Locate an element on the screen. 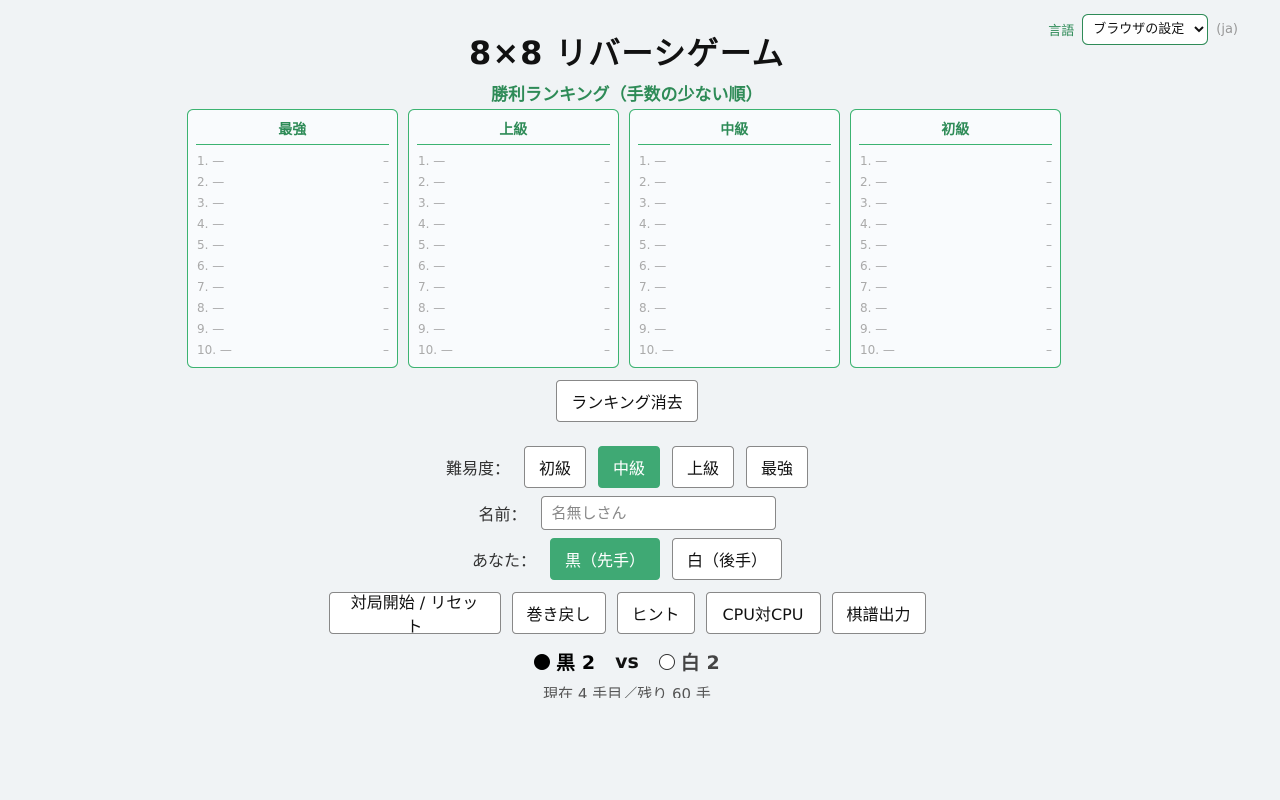 The image size is (1280, 800). ranking-entry-name: 8. — is located at coordinates (653, 308).